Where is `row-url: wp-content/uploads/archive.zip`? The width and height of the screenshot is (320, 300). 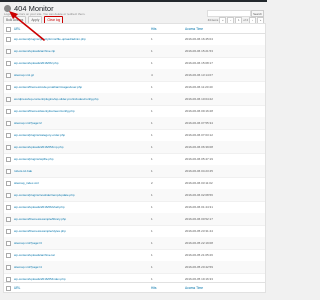 row-url: wp-content/uploads/archive.zip is located at coordinates (34, 51).